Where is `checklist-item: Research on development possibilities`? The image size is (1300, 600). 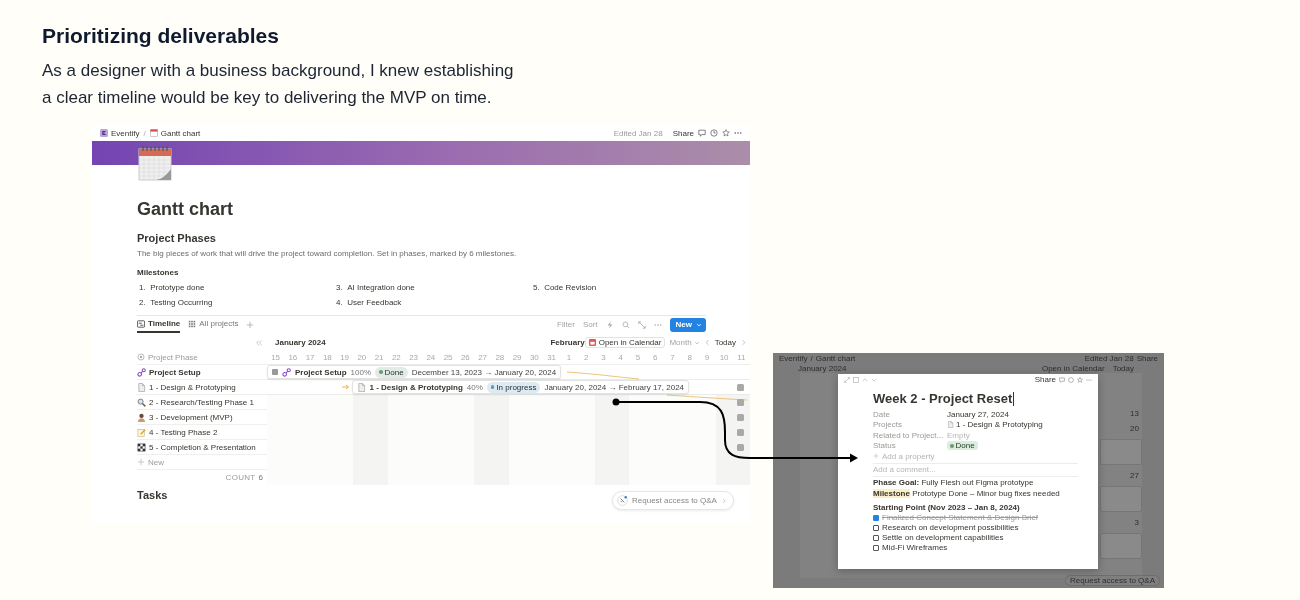 checklist-item: Research on development possibilities is located at coordinates (950, 527).